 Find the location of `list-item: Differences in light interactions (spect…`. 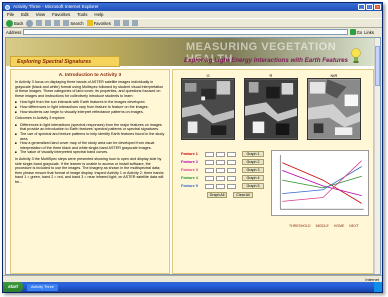

list-item: Differences in light interactions (spect… is located at coordinates (90, 127).